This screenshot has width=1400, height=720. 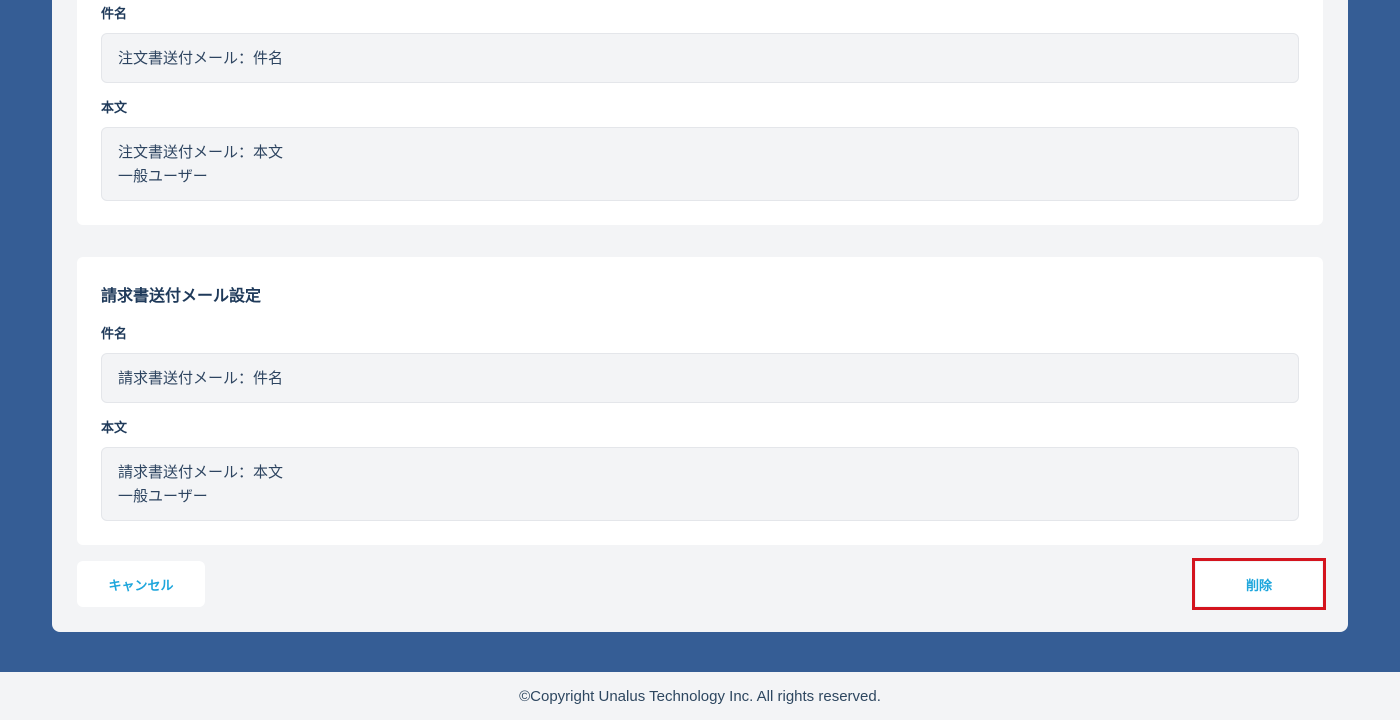 I want to click on delete-button: 削除, so click(x=1259, y=584).